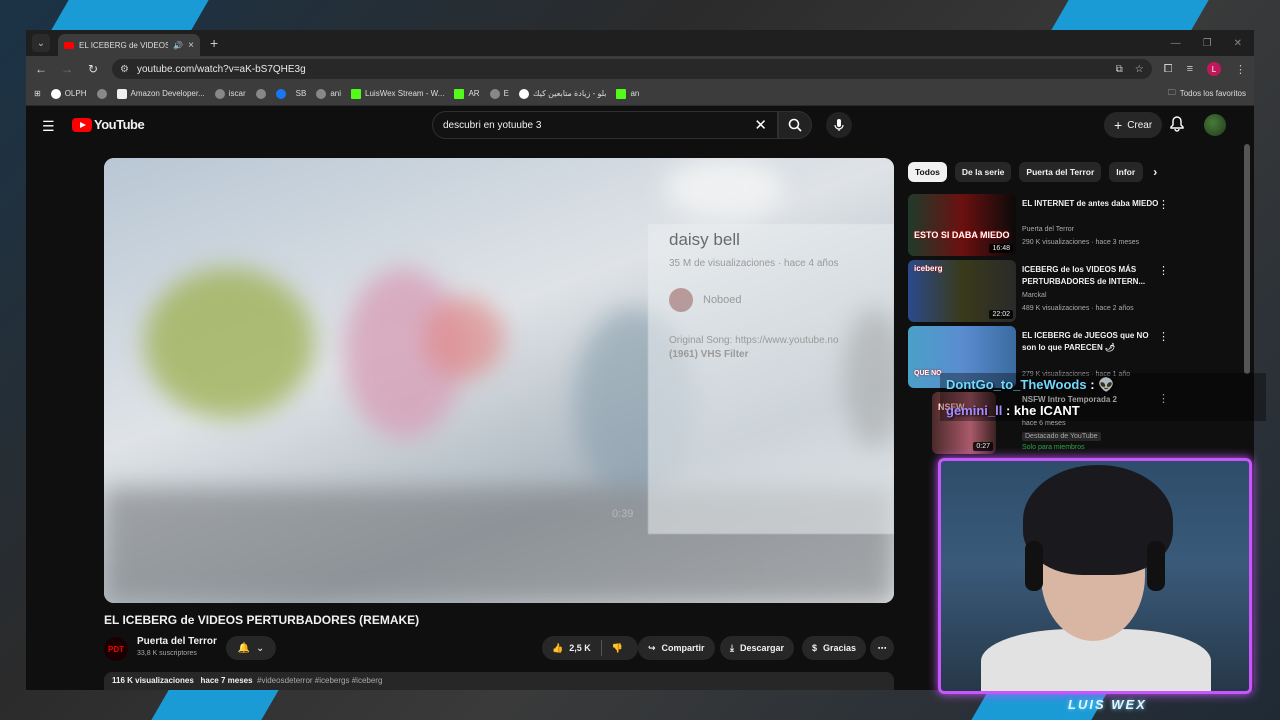 The height and width of the screenshot is (720, 1280). I want to click on bookmark-item: ani, so click(328, 93).